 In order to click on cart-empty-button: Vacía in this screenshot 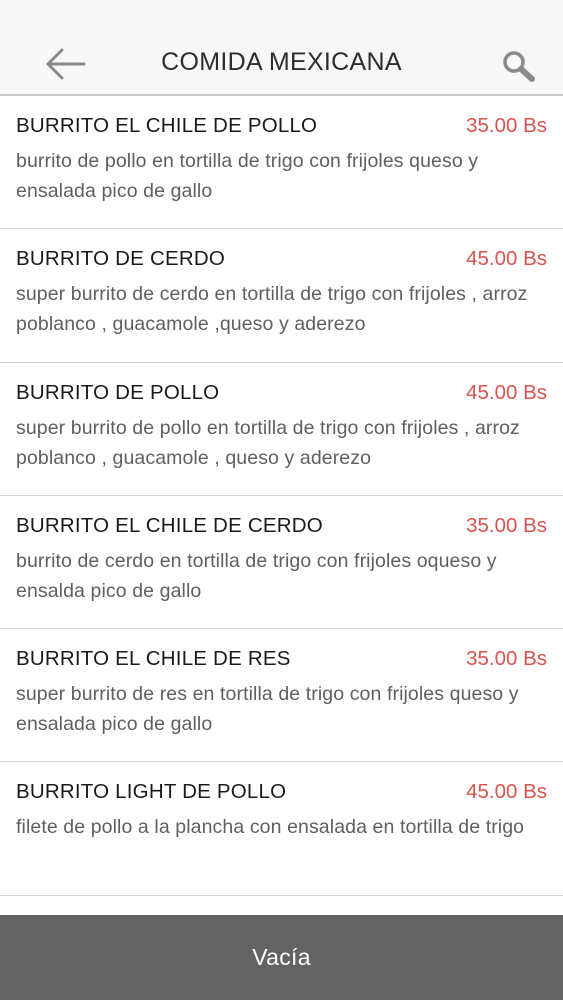, I will do `click(281, 957)`.